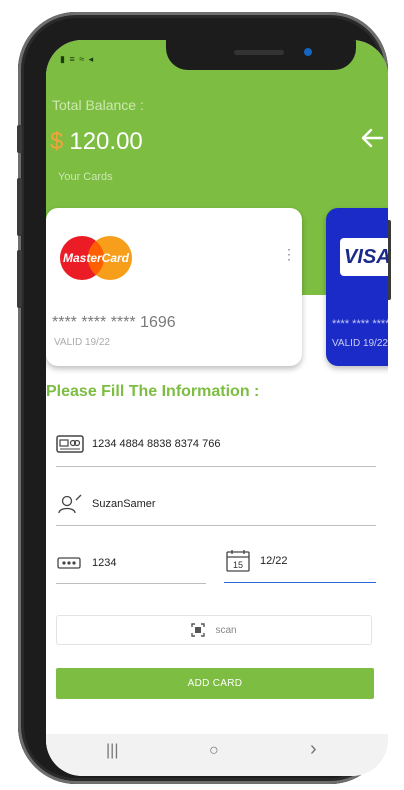 The height and width of the screenshot is (790, 404). I want to click on android-nav-bar: ||| ○ ›, so click(217, 755).